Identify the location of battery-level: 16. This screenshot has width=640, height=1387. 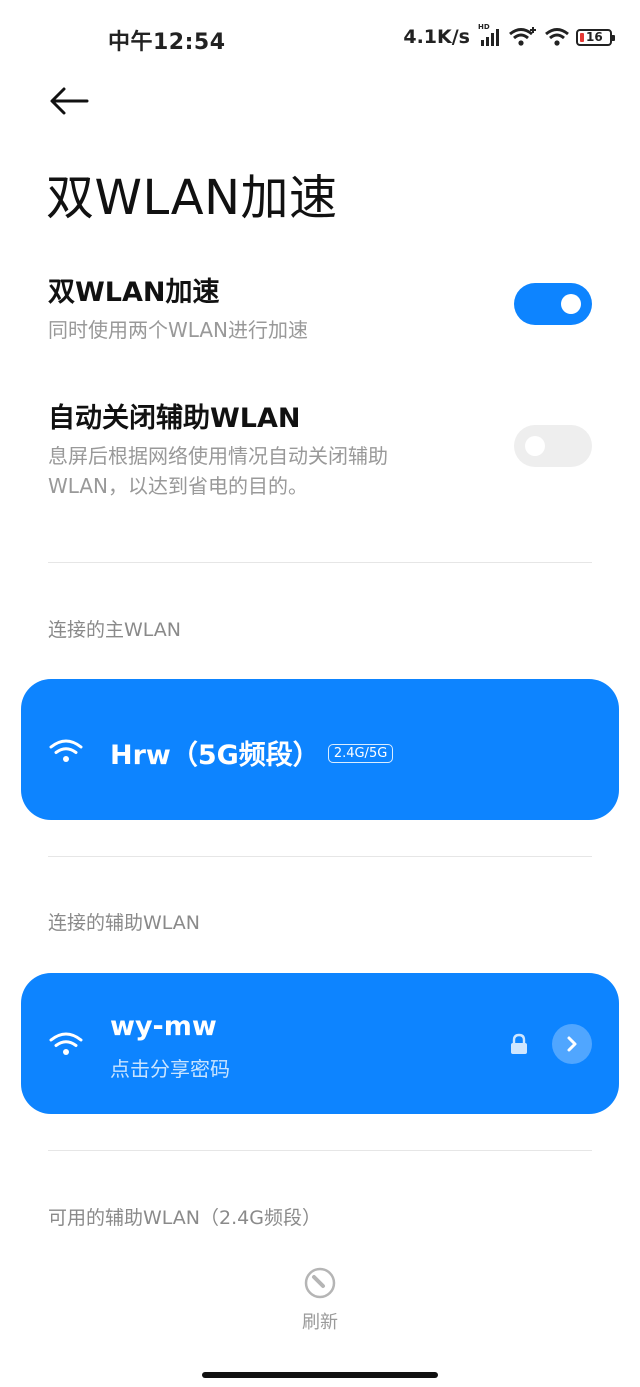
(594, 37).